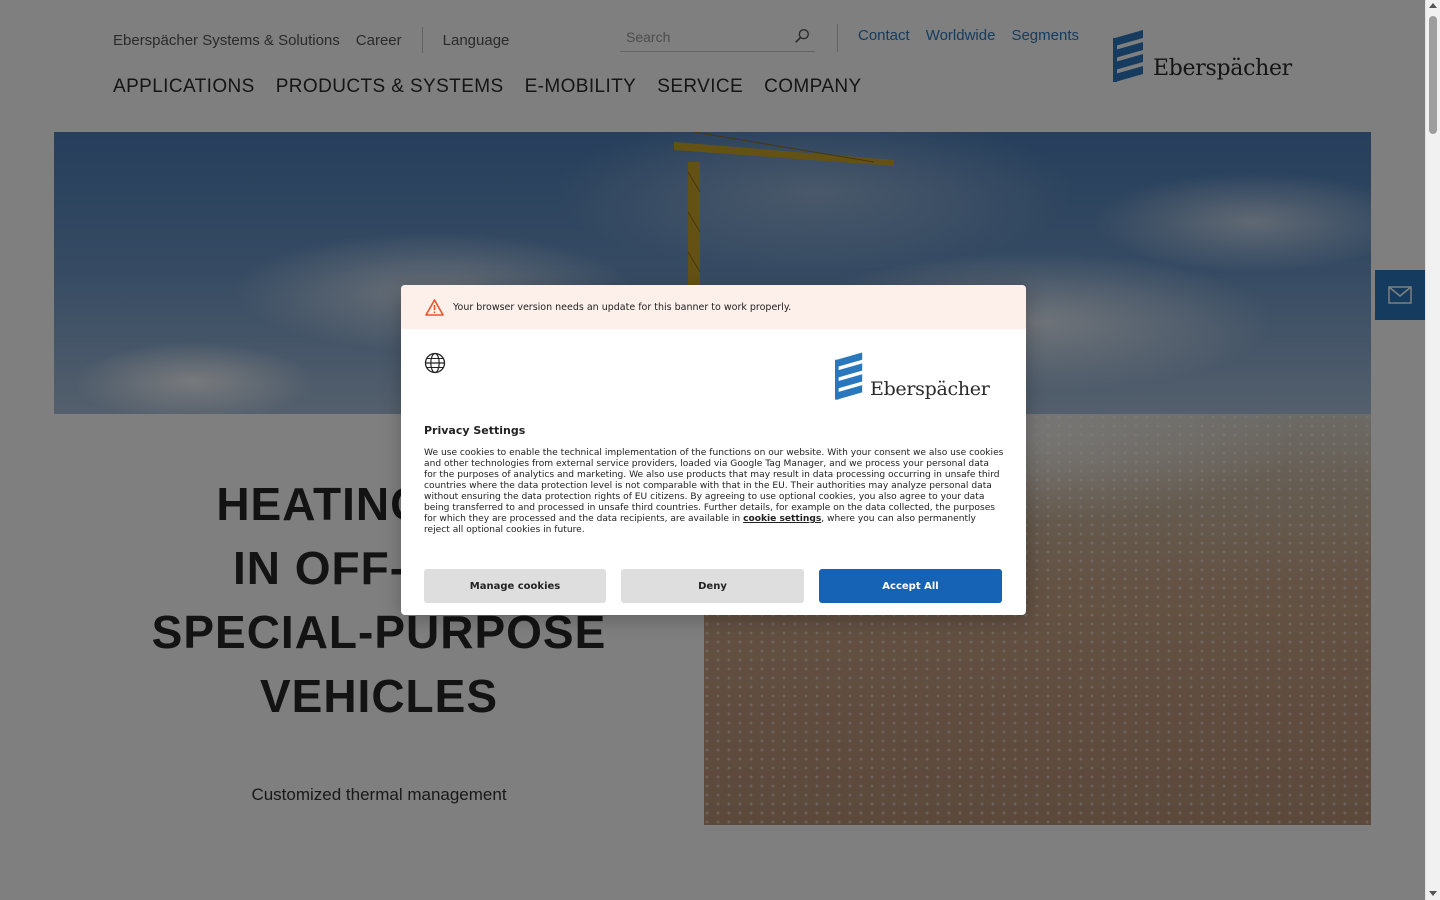 This screenshot has height=900, width=1440. I want to click on cookie-settings-link: cookie settings, so click(782, 519).